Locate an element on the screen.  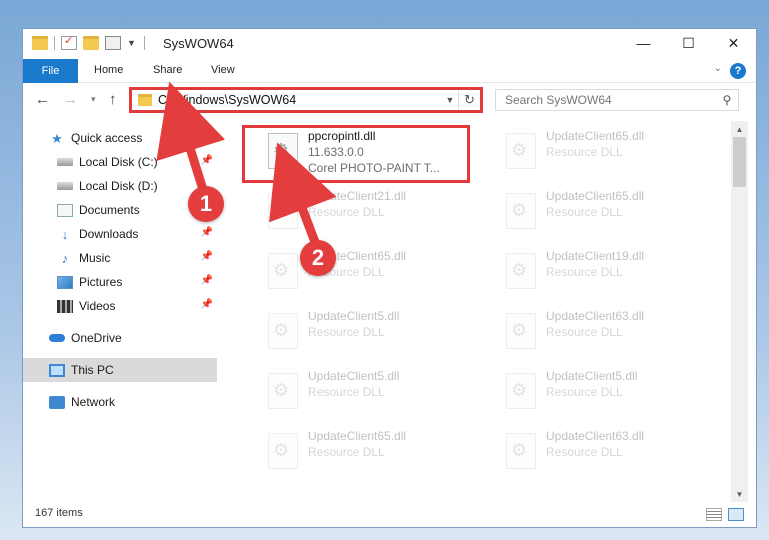
title-bar: ▼ SysWOW64 — ☐ ✕ is located at coordinates (389, 44).